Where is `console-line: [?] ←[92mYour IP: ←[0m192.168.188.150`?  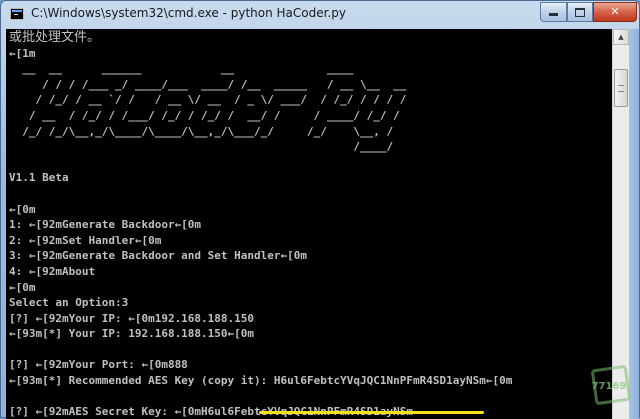
console-line: [?] ←[92mYour IP: ←[0m192.168.188.150 is located at coordinates (132, 318).